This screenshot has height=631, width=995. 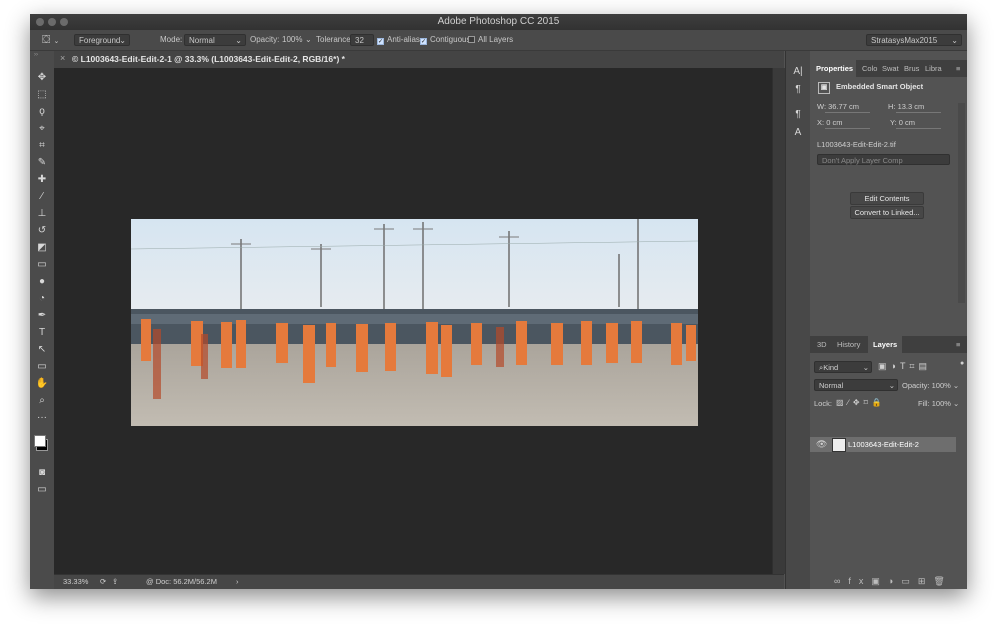 What do you see at coordinates (962, 363) in the screenshot?
I see `filter-toggle-icon: ●` at bounding box center [962, 363].